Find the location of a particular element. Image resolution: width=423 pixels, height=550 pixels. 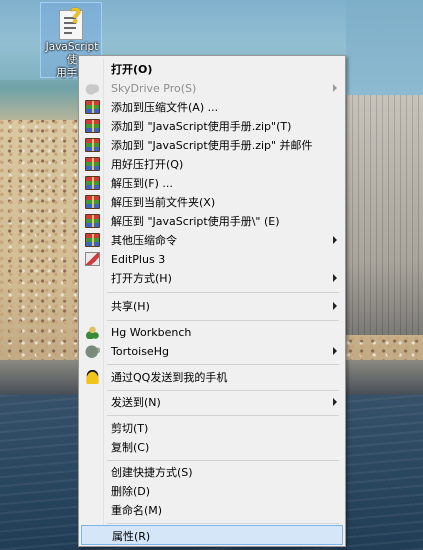

menu-item-label: 重命名(M) is located at coordinates (137, 510).